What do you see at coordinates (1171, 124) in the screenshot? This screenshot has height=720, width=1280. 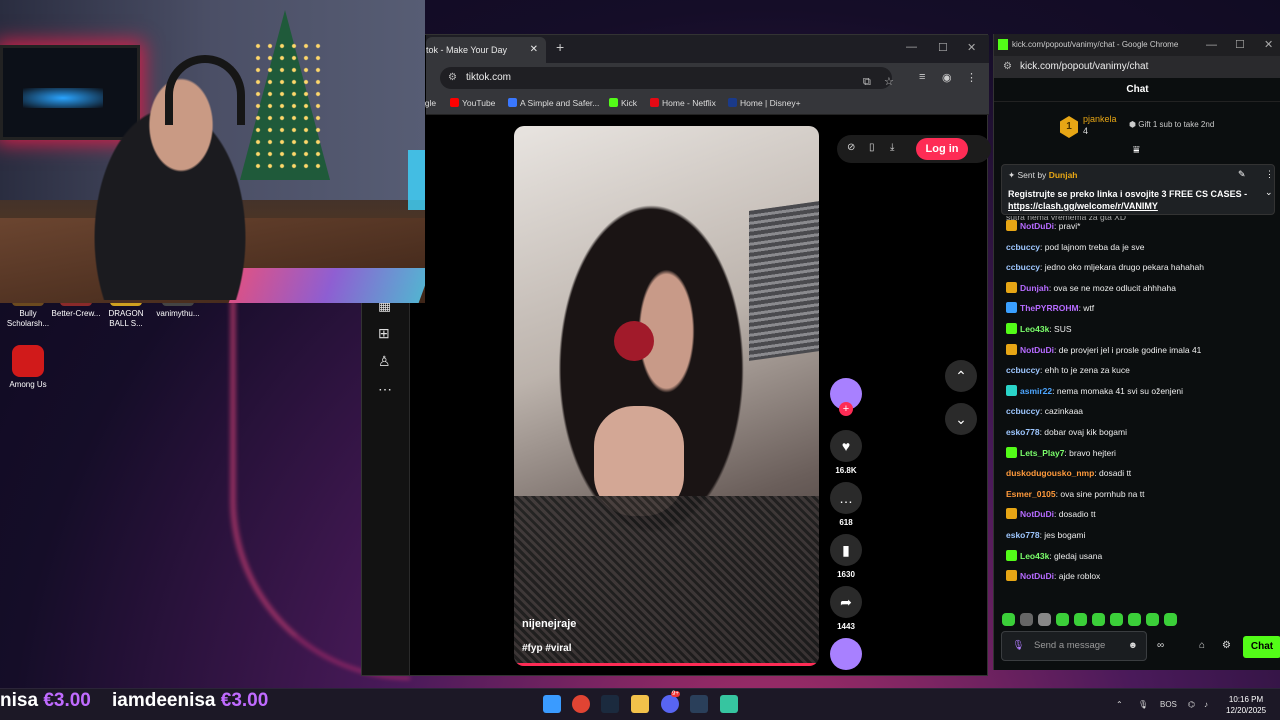 I see `gift-sub-prompt: ⬢ Gift 1 sub to take 2nd` at bounding box center [1171, 124].